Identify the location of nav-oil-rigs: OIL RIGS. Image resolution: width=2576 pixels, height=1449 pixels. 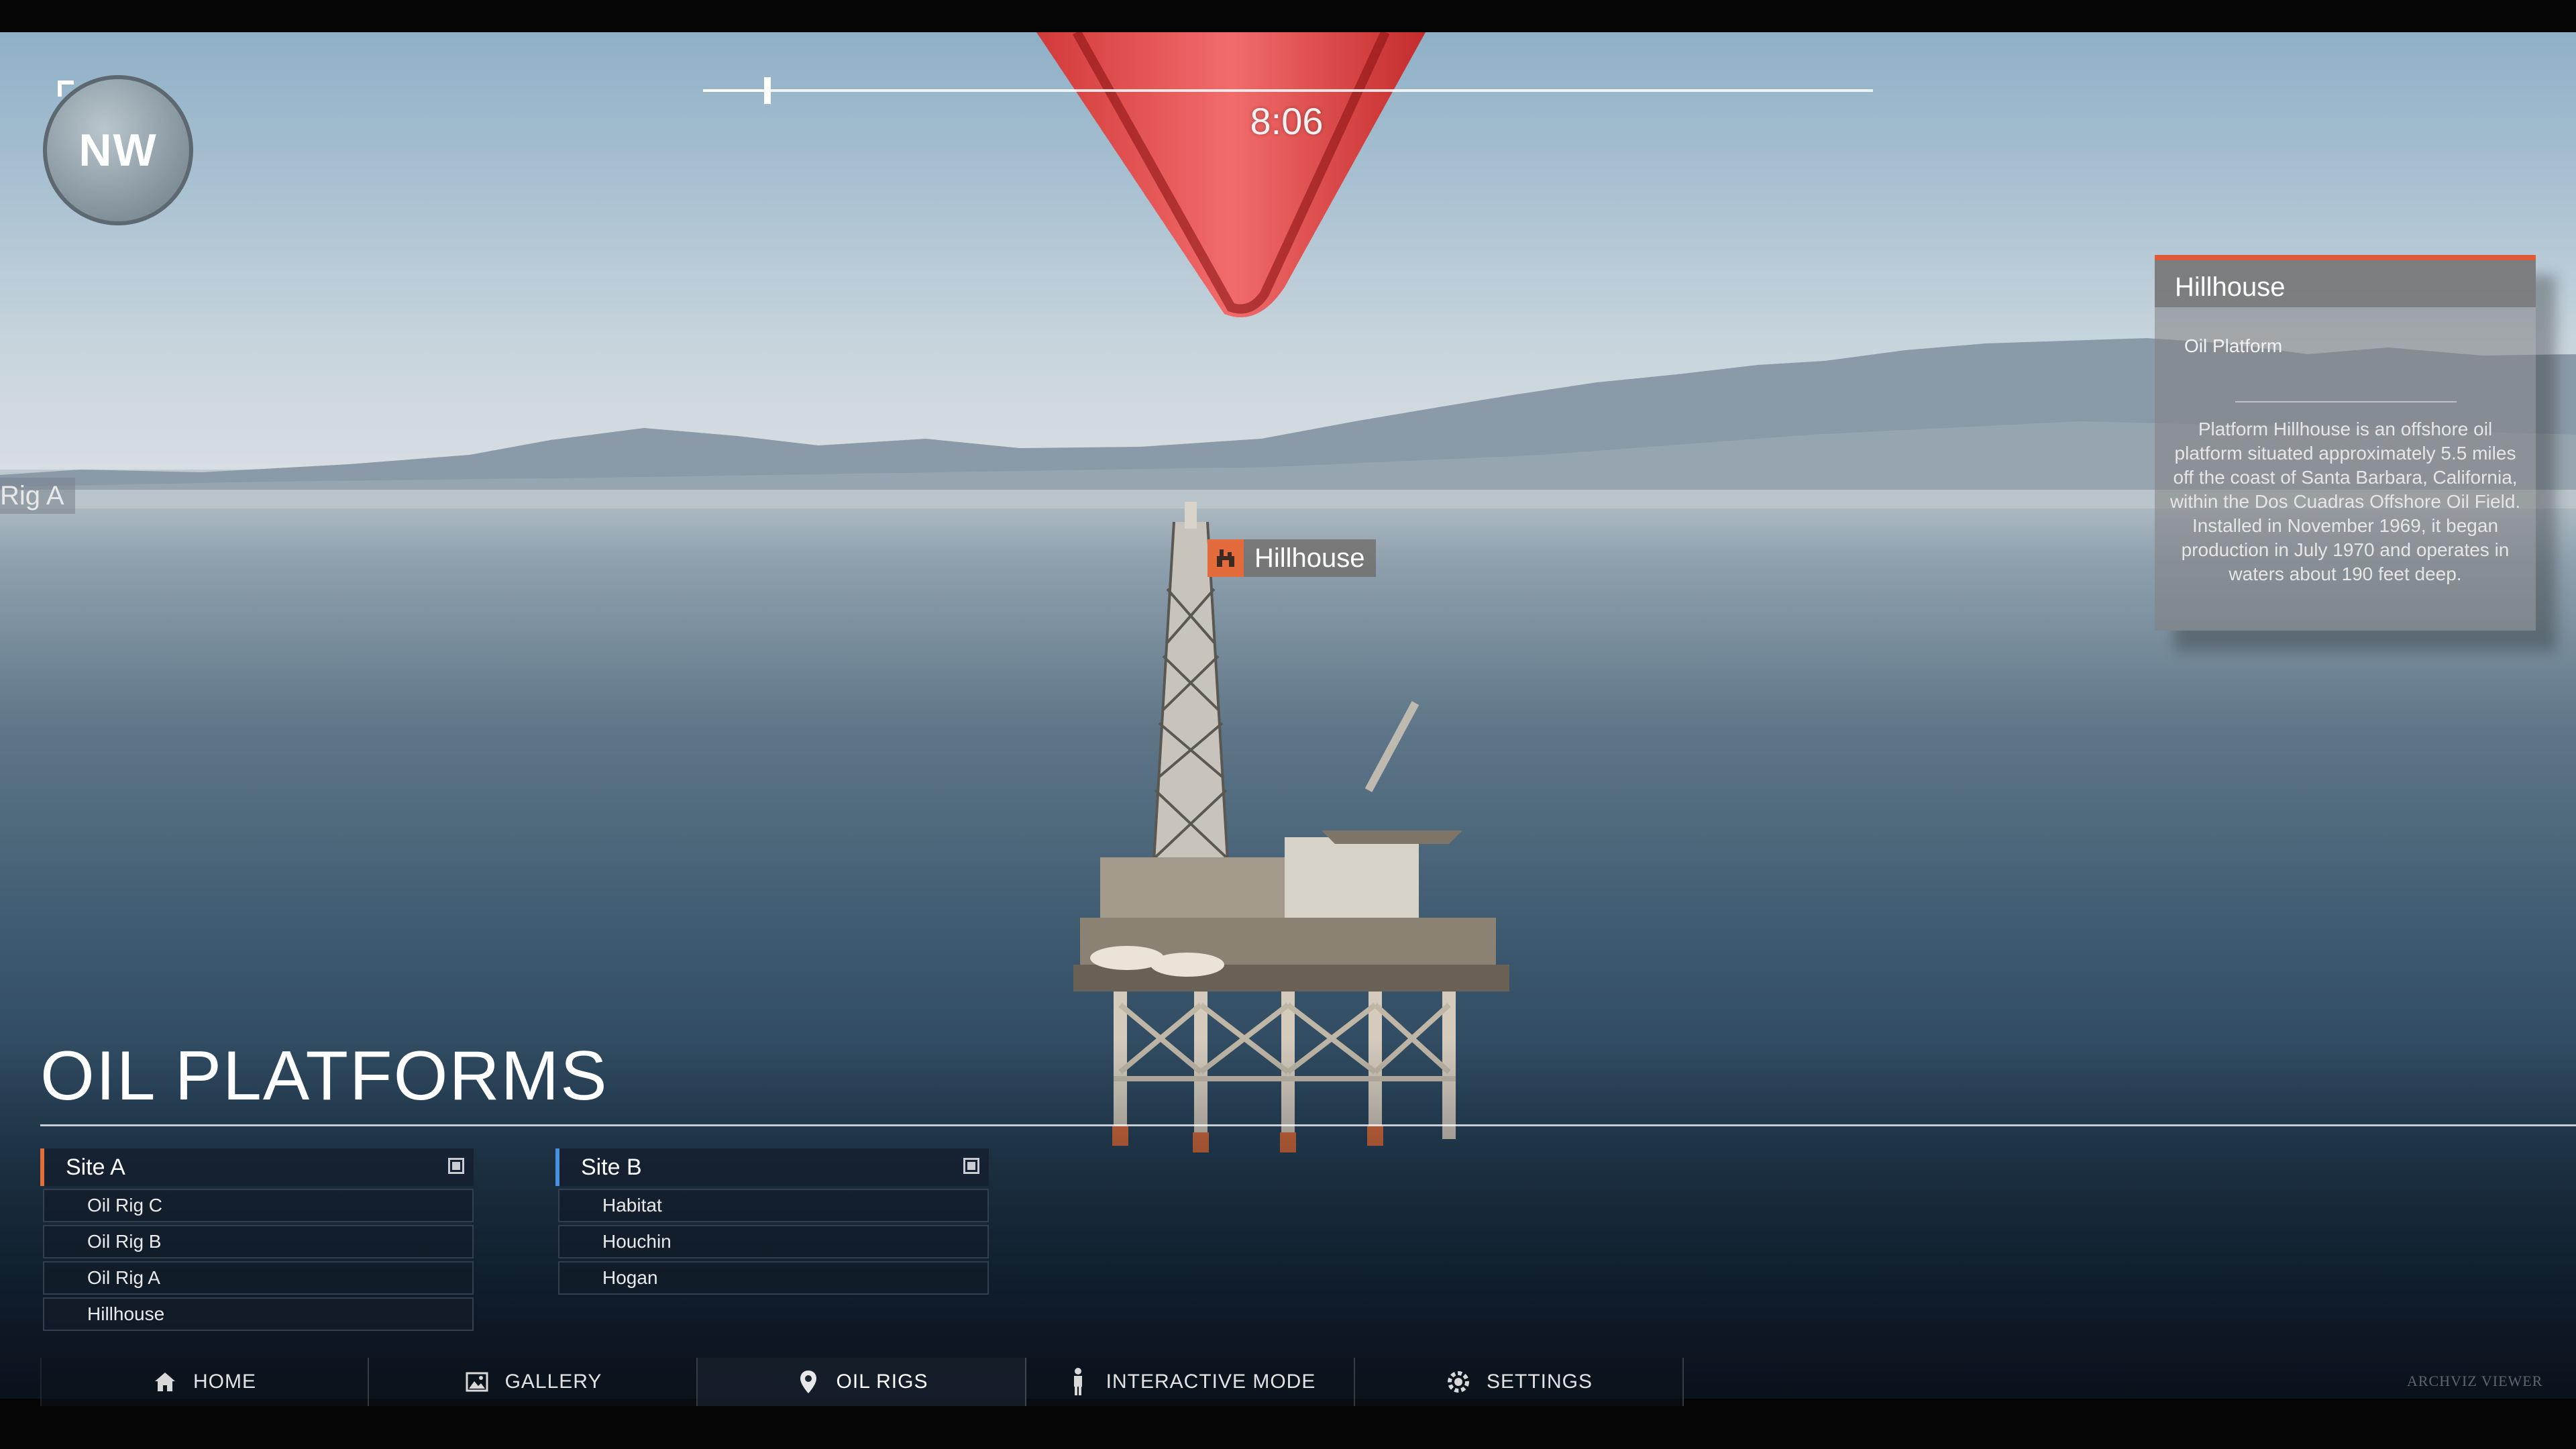
(862, 1382).